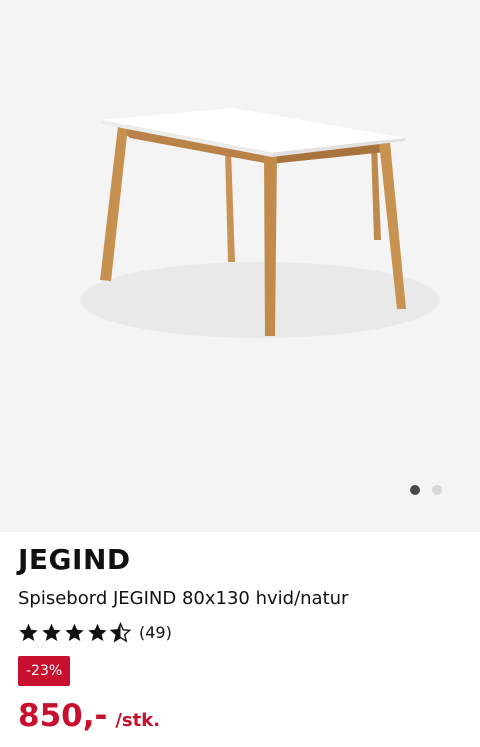  What do you see at coordinates (240, 716) in the screenshot?
I see `price-row: 850,- /stk.` at bounding box center [240, 716].